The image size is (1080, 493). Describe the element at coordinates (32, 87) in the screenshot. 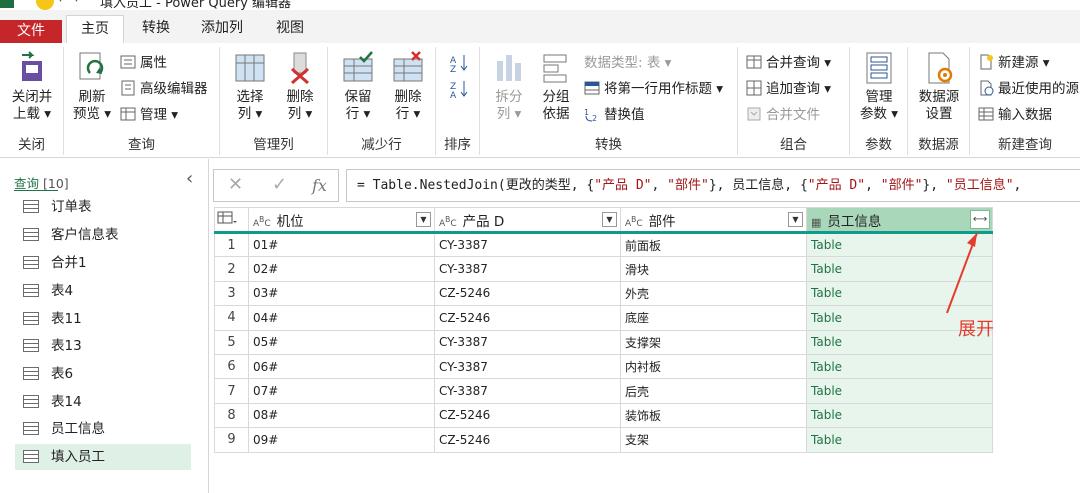

I see `close-and-load-button: 关闭并 上载 ▾` at that location.